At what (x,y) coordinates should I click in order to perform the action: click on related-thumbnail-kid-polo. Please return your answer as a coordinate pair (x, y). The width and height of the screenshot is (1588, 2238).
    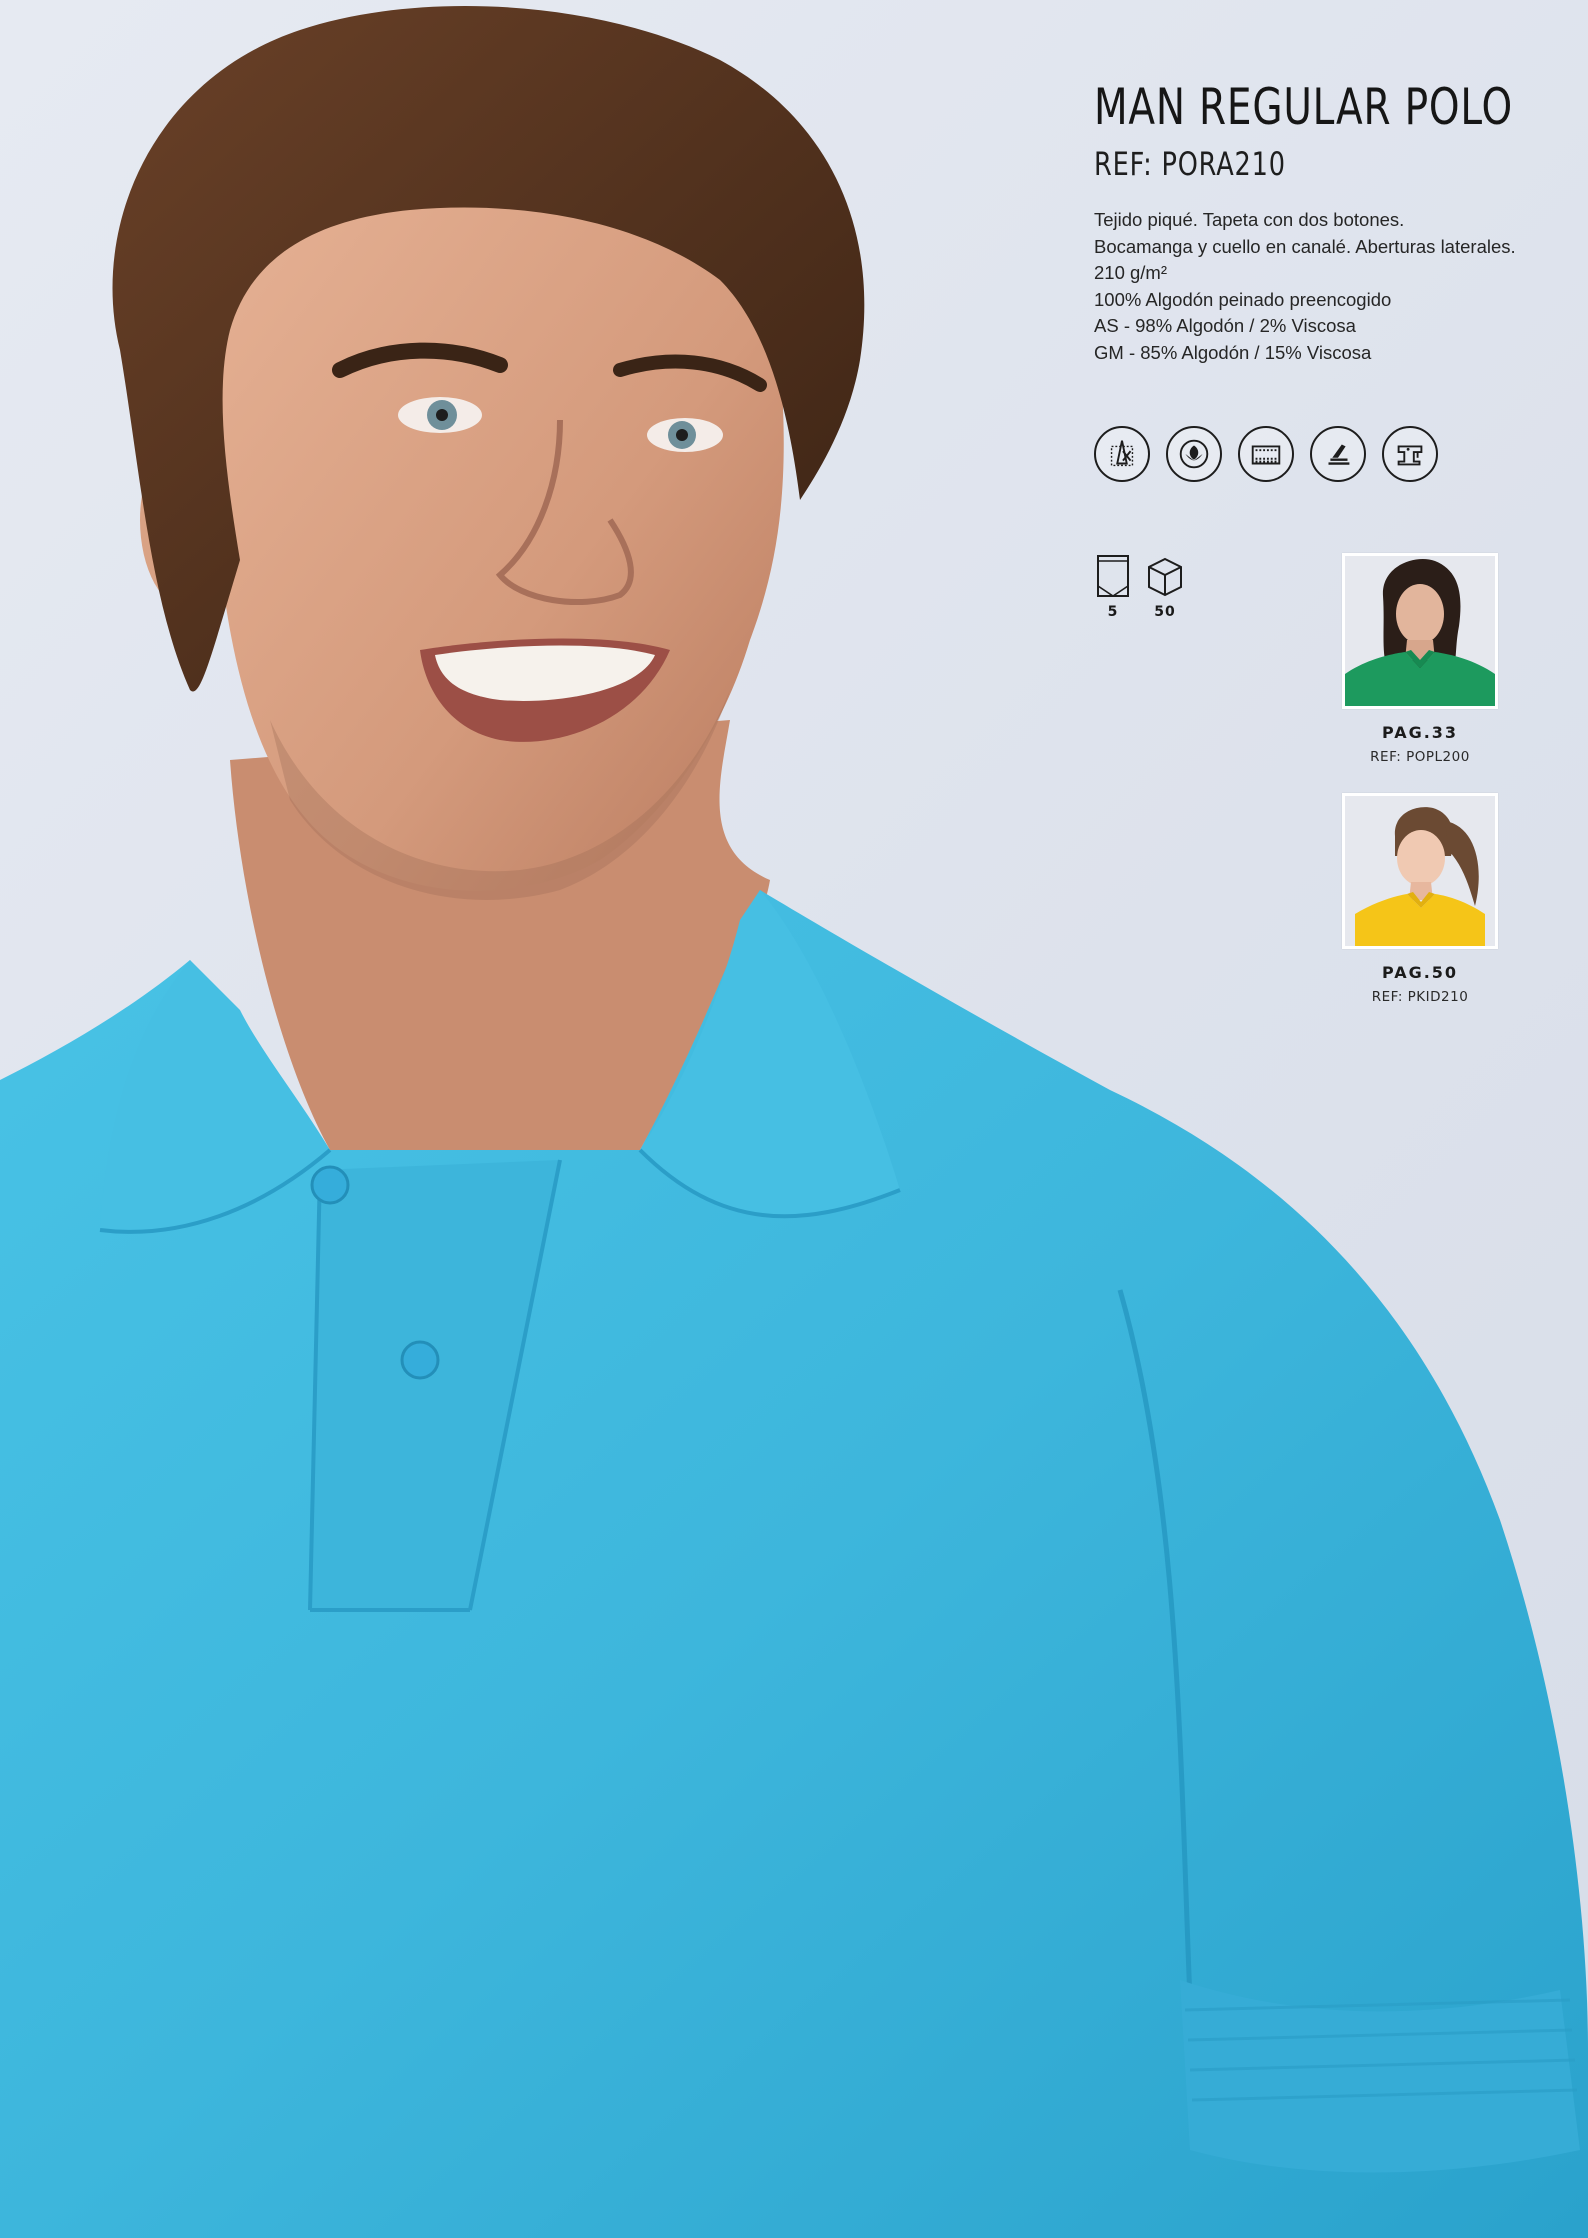
    Looking at the image, I should click on (1420, 871).